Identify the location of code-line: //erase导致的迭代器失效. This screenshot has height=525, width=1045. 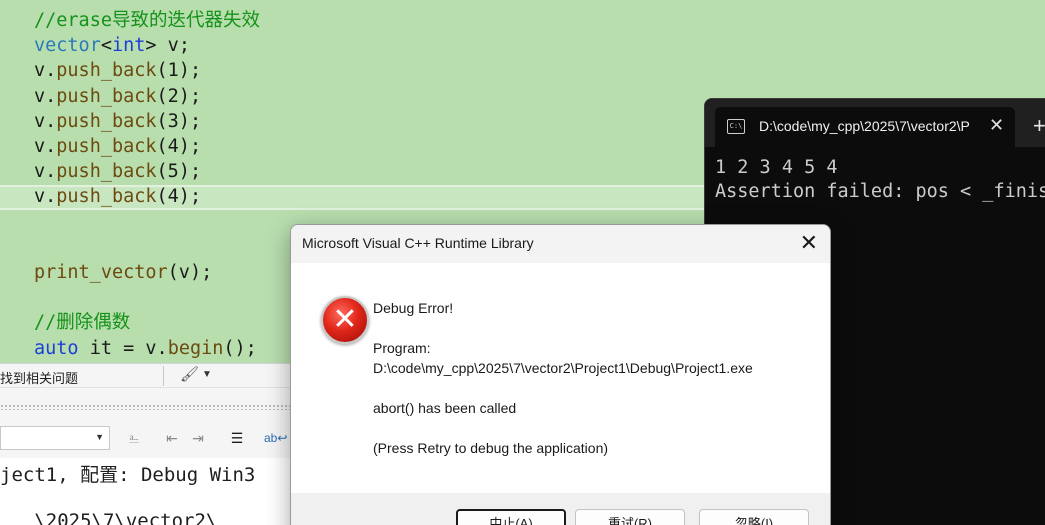
(147, 20).